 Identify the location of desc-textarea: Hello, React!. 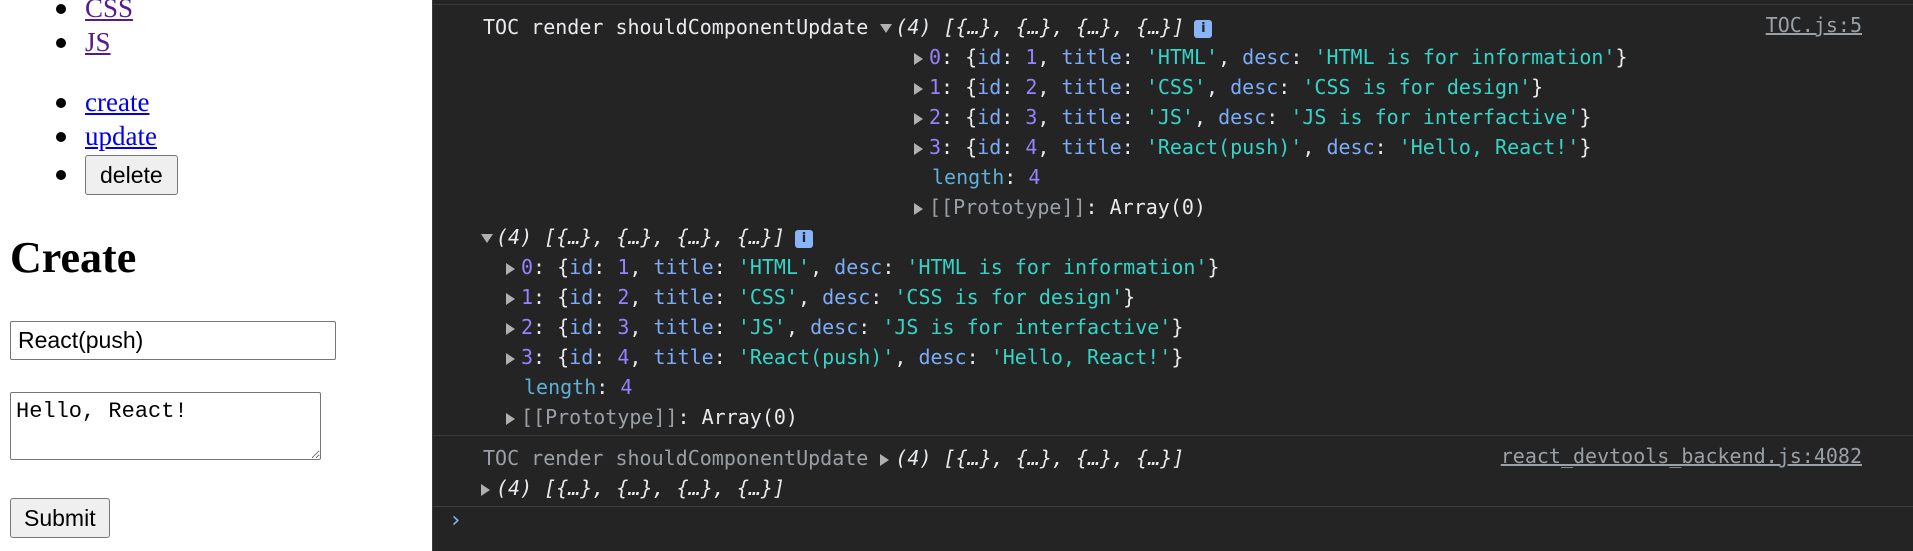
(165, 426).